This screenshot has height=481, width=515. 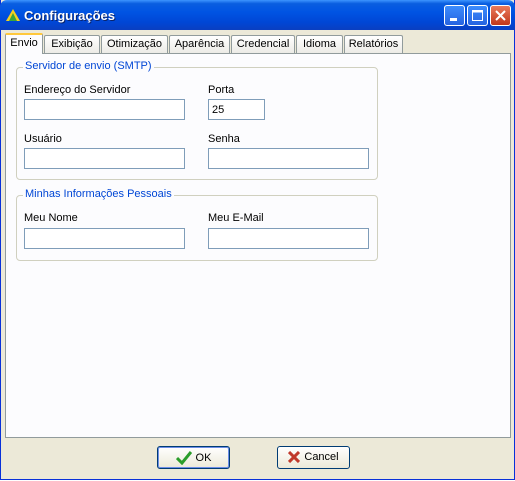 I want to click on server-label: Endereço do Servidor, so click(x=77, y=90).